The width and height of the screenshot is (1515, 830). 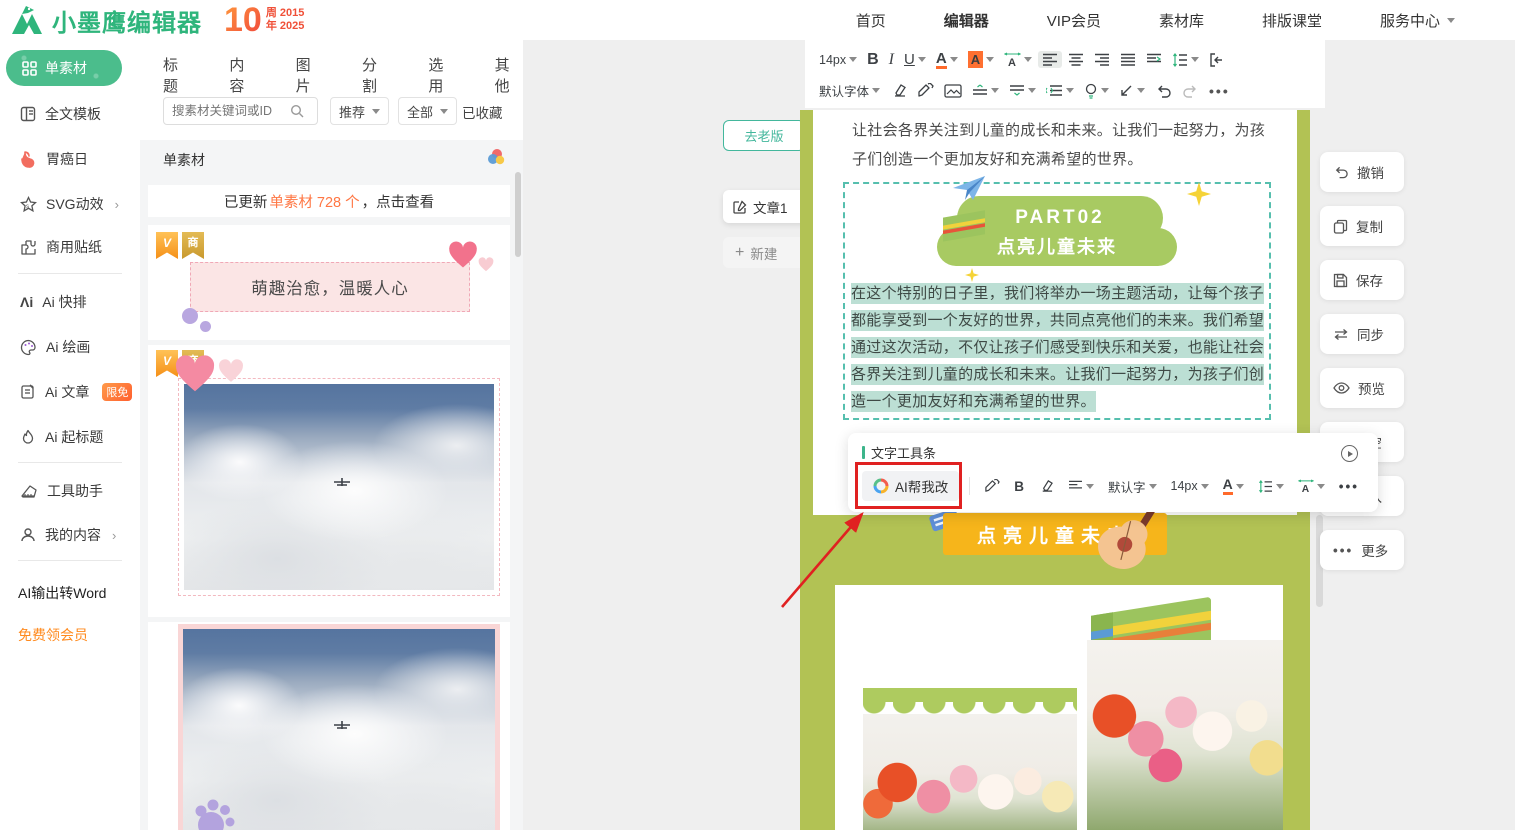 I want to click on more-icon: •••, so click(x=1349, y=486).